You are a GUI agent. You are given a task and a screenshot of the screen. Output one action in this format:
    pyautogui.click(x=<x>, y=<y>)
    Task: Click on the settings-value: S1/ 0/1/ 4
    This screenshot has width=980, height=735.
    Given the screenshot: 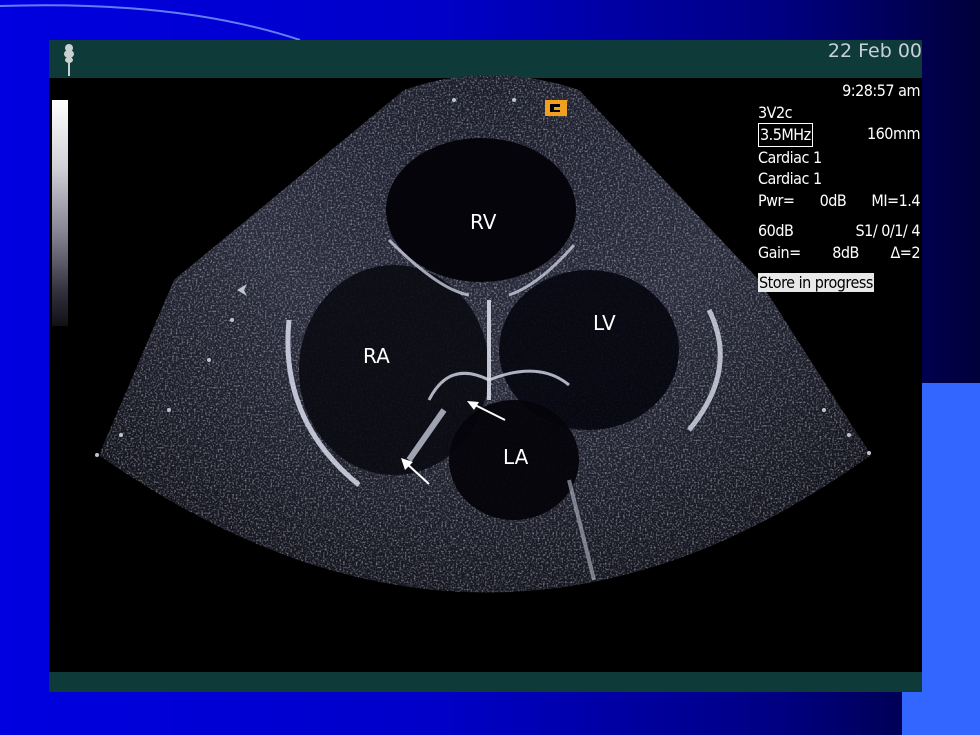 What is the action you would take?
    pyautogui.click(x=888, y=230)
    